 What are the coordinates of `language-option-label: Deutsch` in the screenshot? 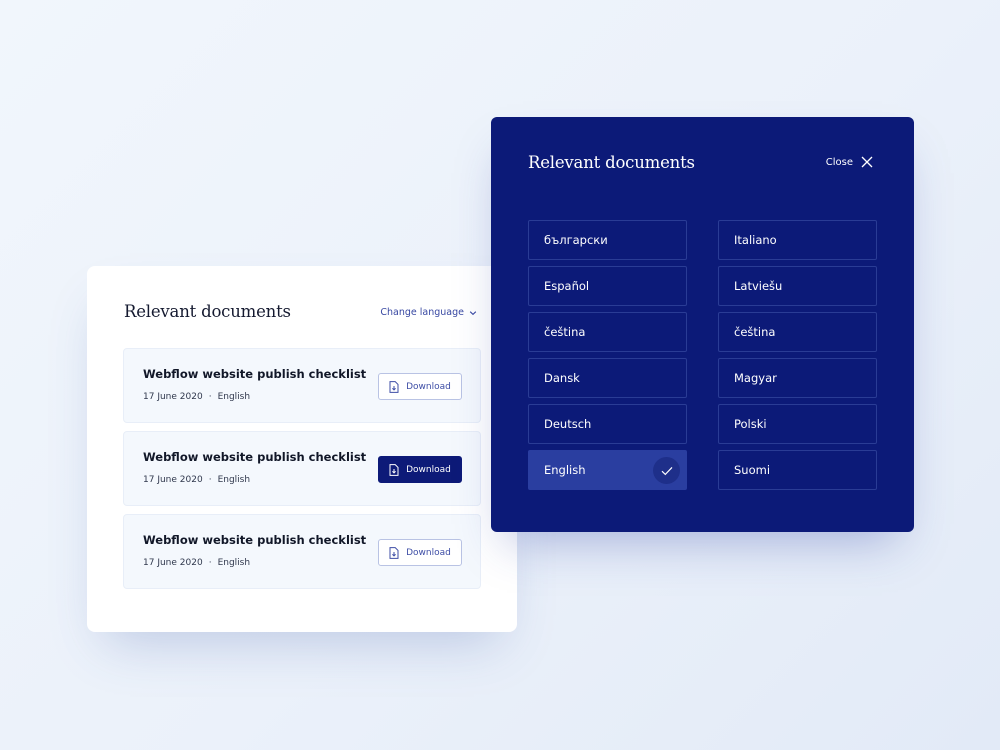 It's located at (568, 424).